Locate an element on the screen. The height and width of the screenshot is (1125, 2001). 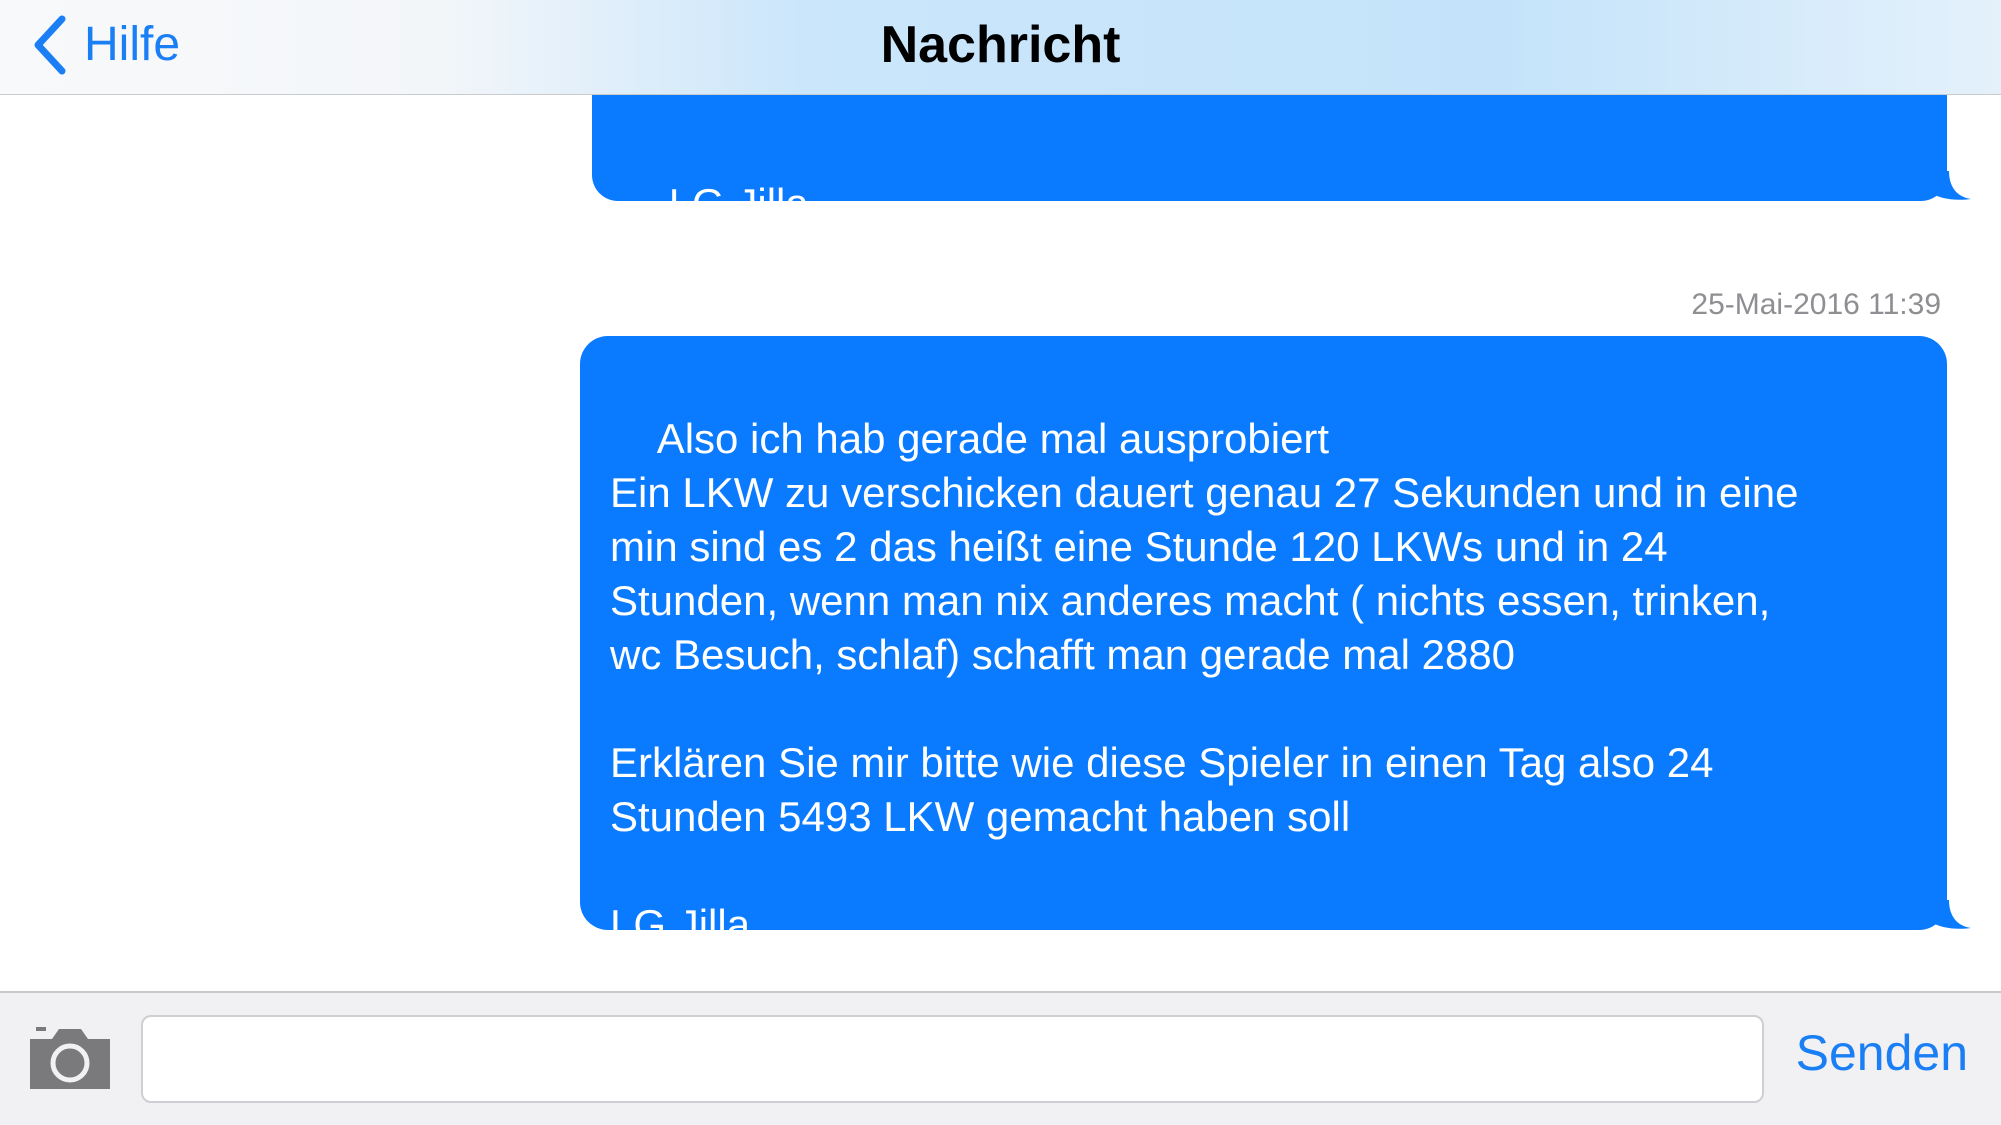
page-title: Nachricht is located at coordinates (1000, 45).